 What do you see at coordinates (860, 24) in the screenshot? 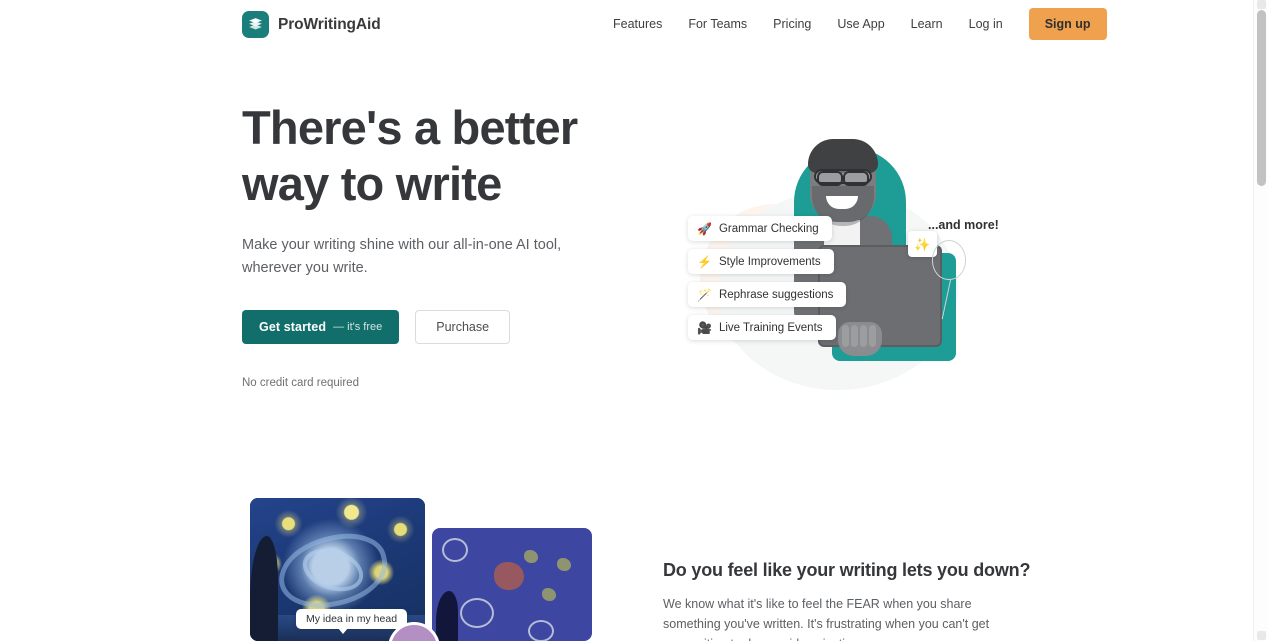
I see `nav-link-use-app: Use App` at bounding box center [860, 24].